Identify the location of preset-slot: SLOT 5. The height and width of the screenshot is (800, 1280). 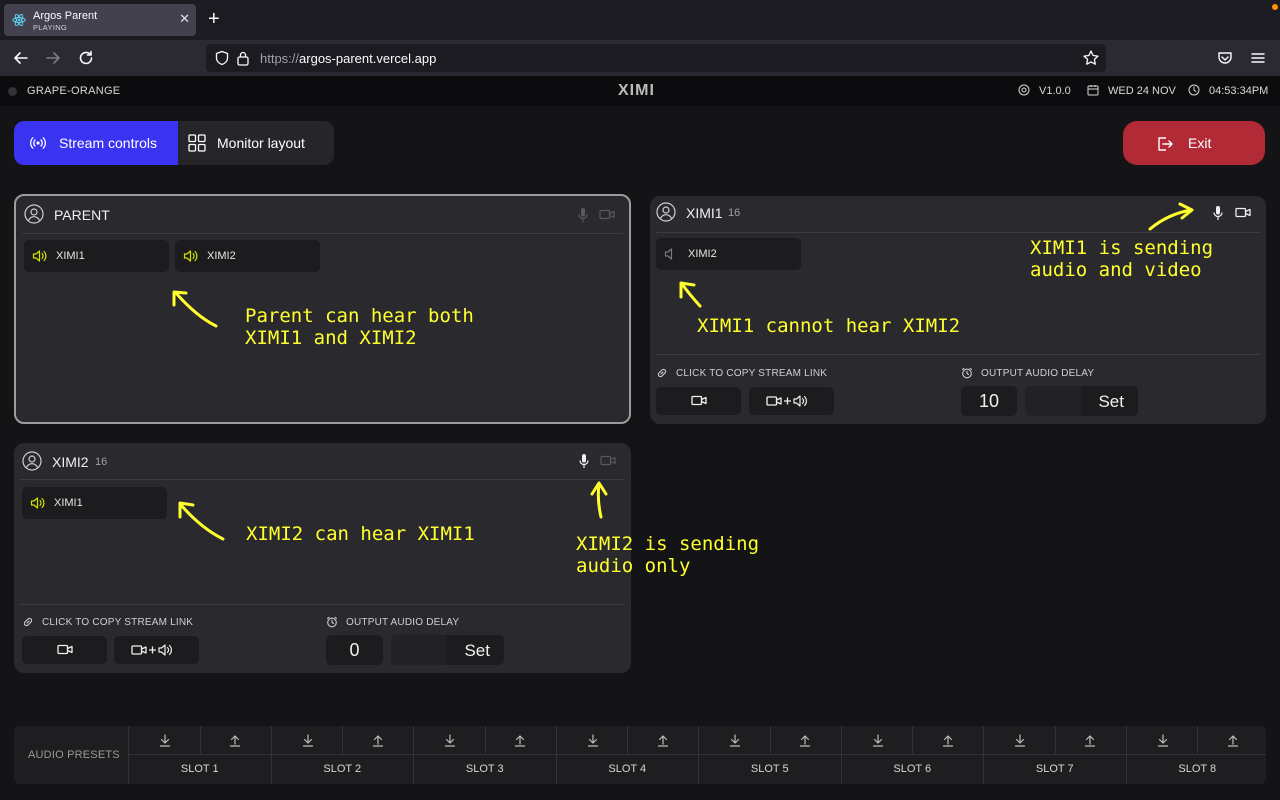
(769, 755).